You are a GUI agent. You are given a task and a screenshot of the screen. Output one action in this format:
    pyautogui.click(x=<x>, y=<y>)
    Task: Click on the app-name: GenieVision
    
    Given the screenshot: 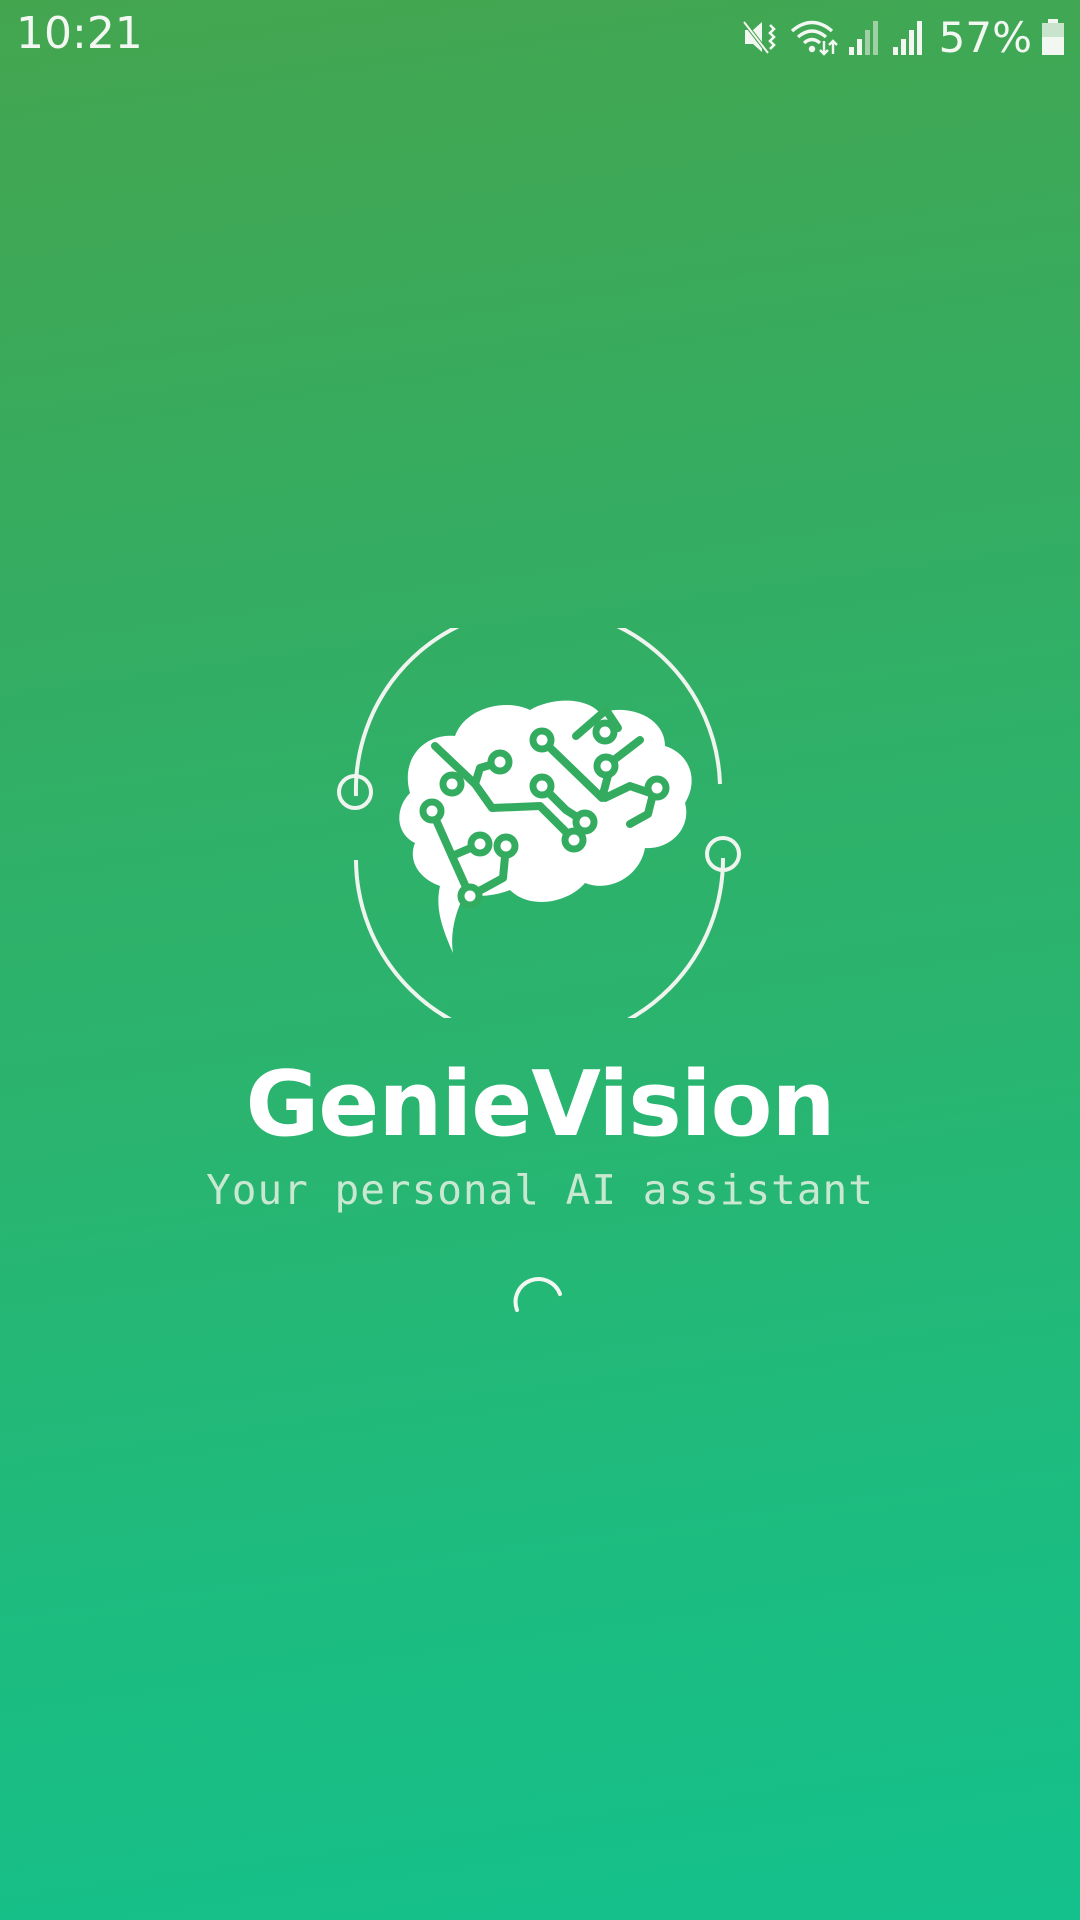 What is the action you would take?
    pyautogui.click(x=540, y=1104)
    